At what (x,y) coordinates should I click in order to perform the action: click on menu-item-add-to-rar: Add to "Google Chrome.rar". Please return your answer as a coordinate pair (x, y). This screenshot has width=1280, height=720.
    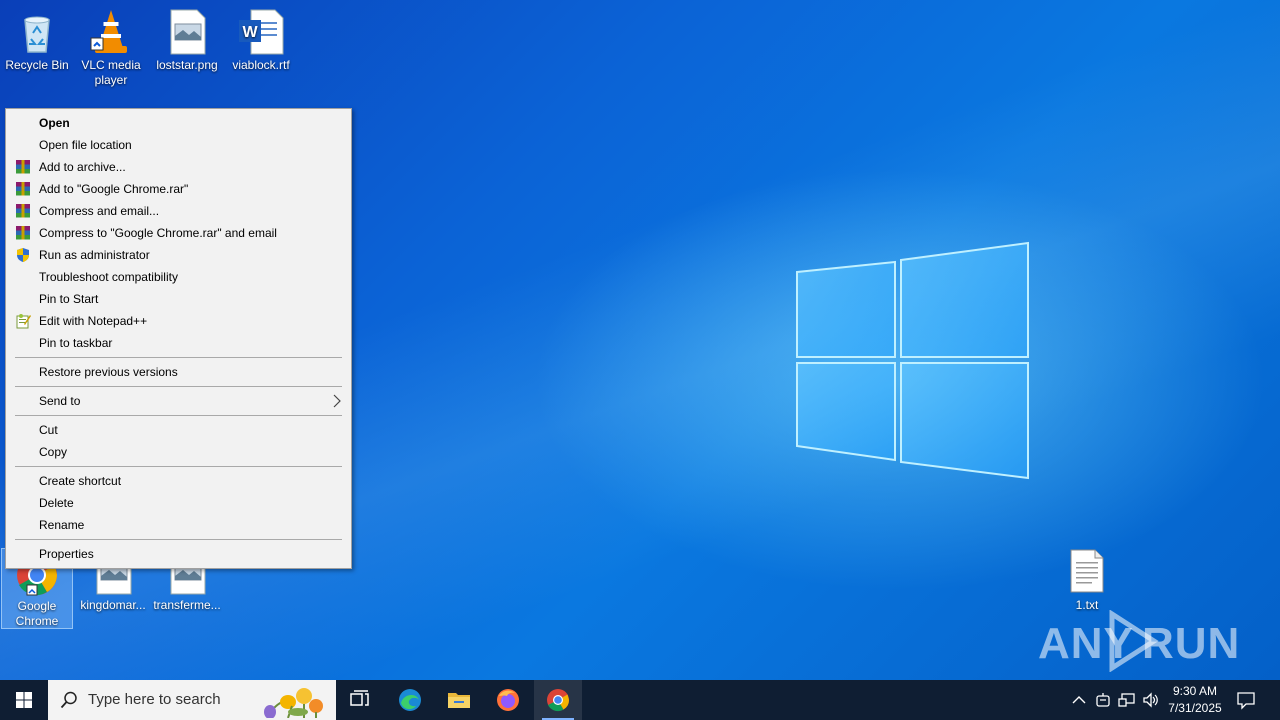
    Looking at the image, I should click on (178, 189).